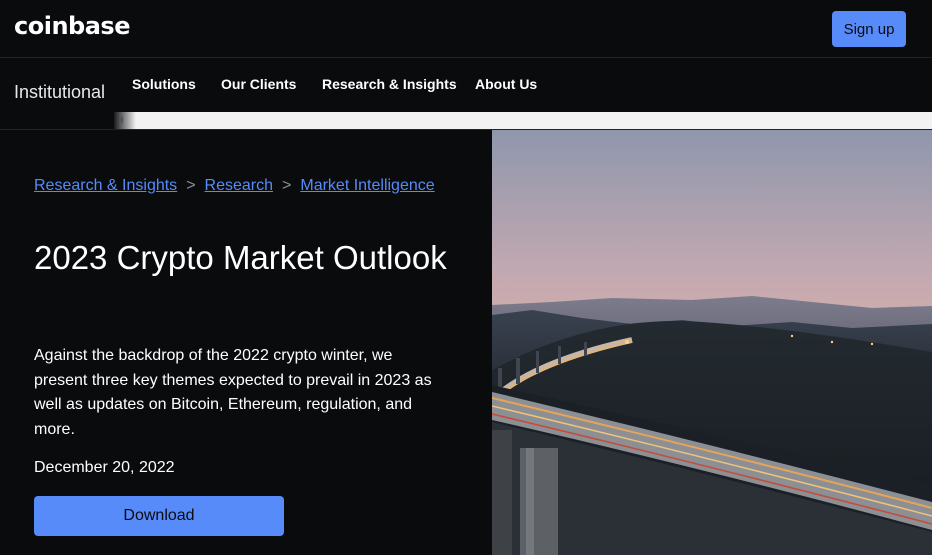  Describe the element at coordinates (466, 29) in the screenshot. I see `top-header: coinbase Sign up` at that location.